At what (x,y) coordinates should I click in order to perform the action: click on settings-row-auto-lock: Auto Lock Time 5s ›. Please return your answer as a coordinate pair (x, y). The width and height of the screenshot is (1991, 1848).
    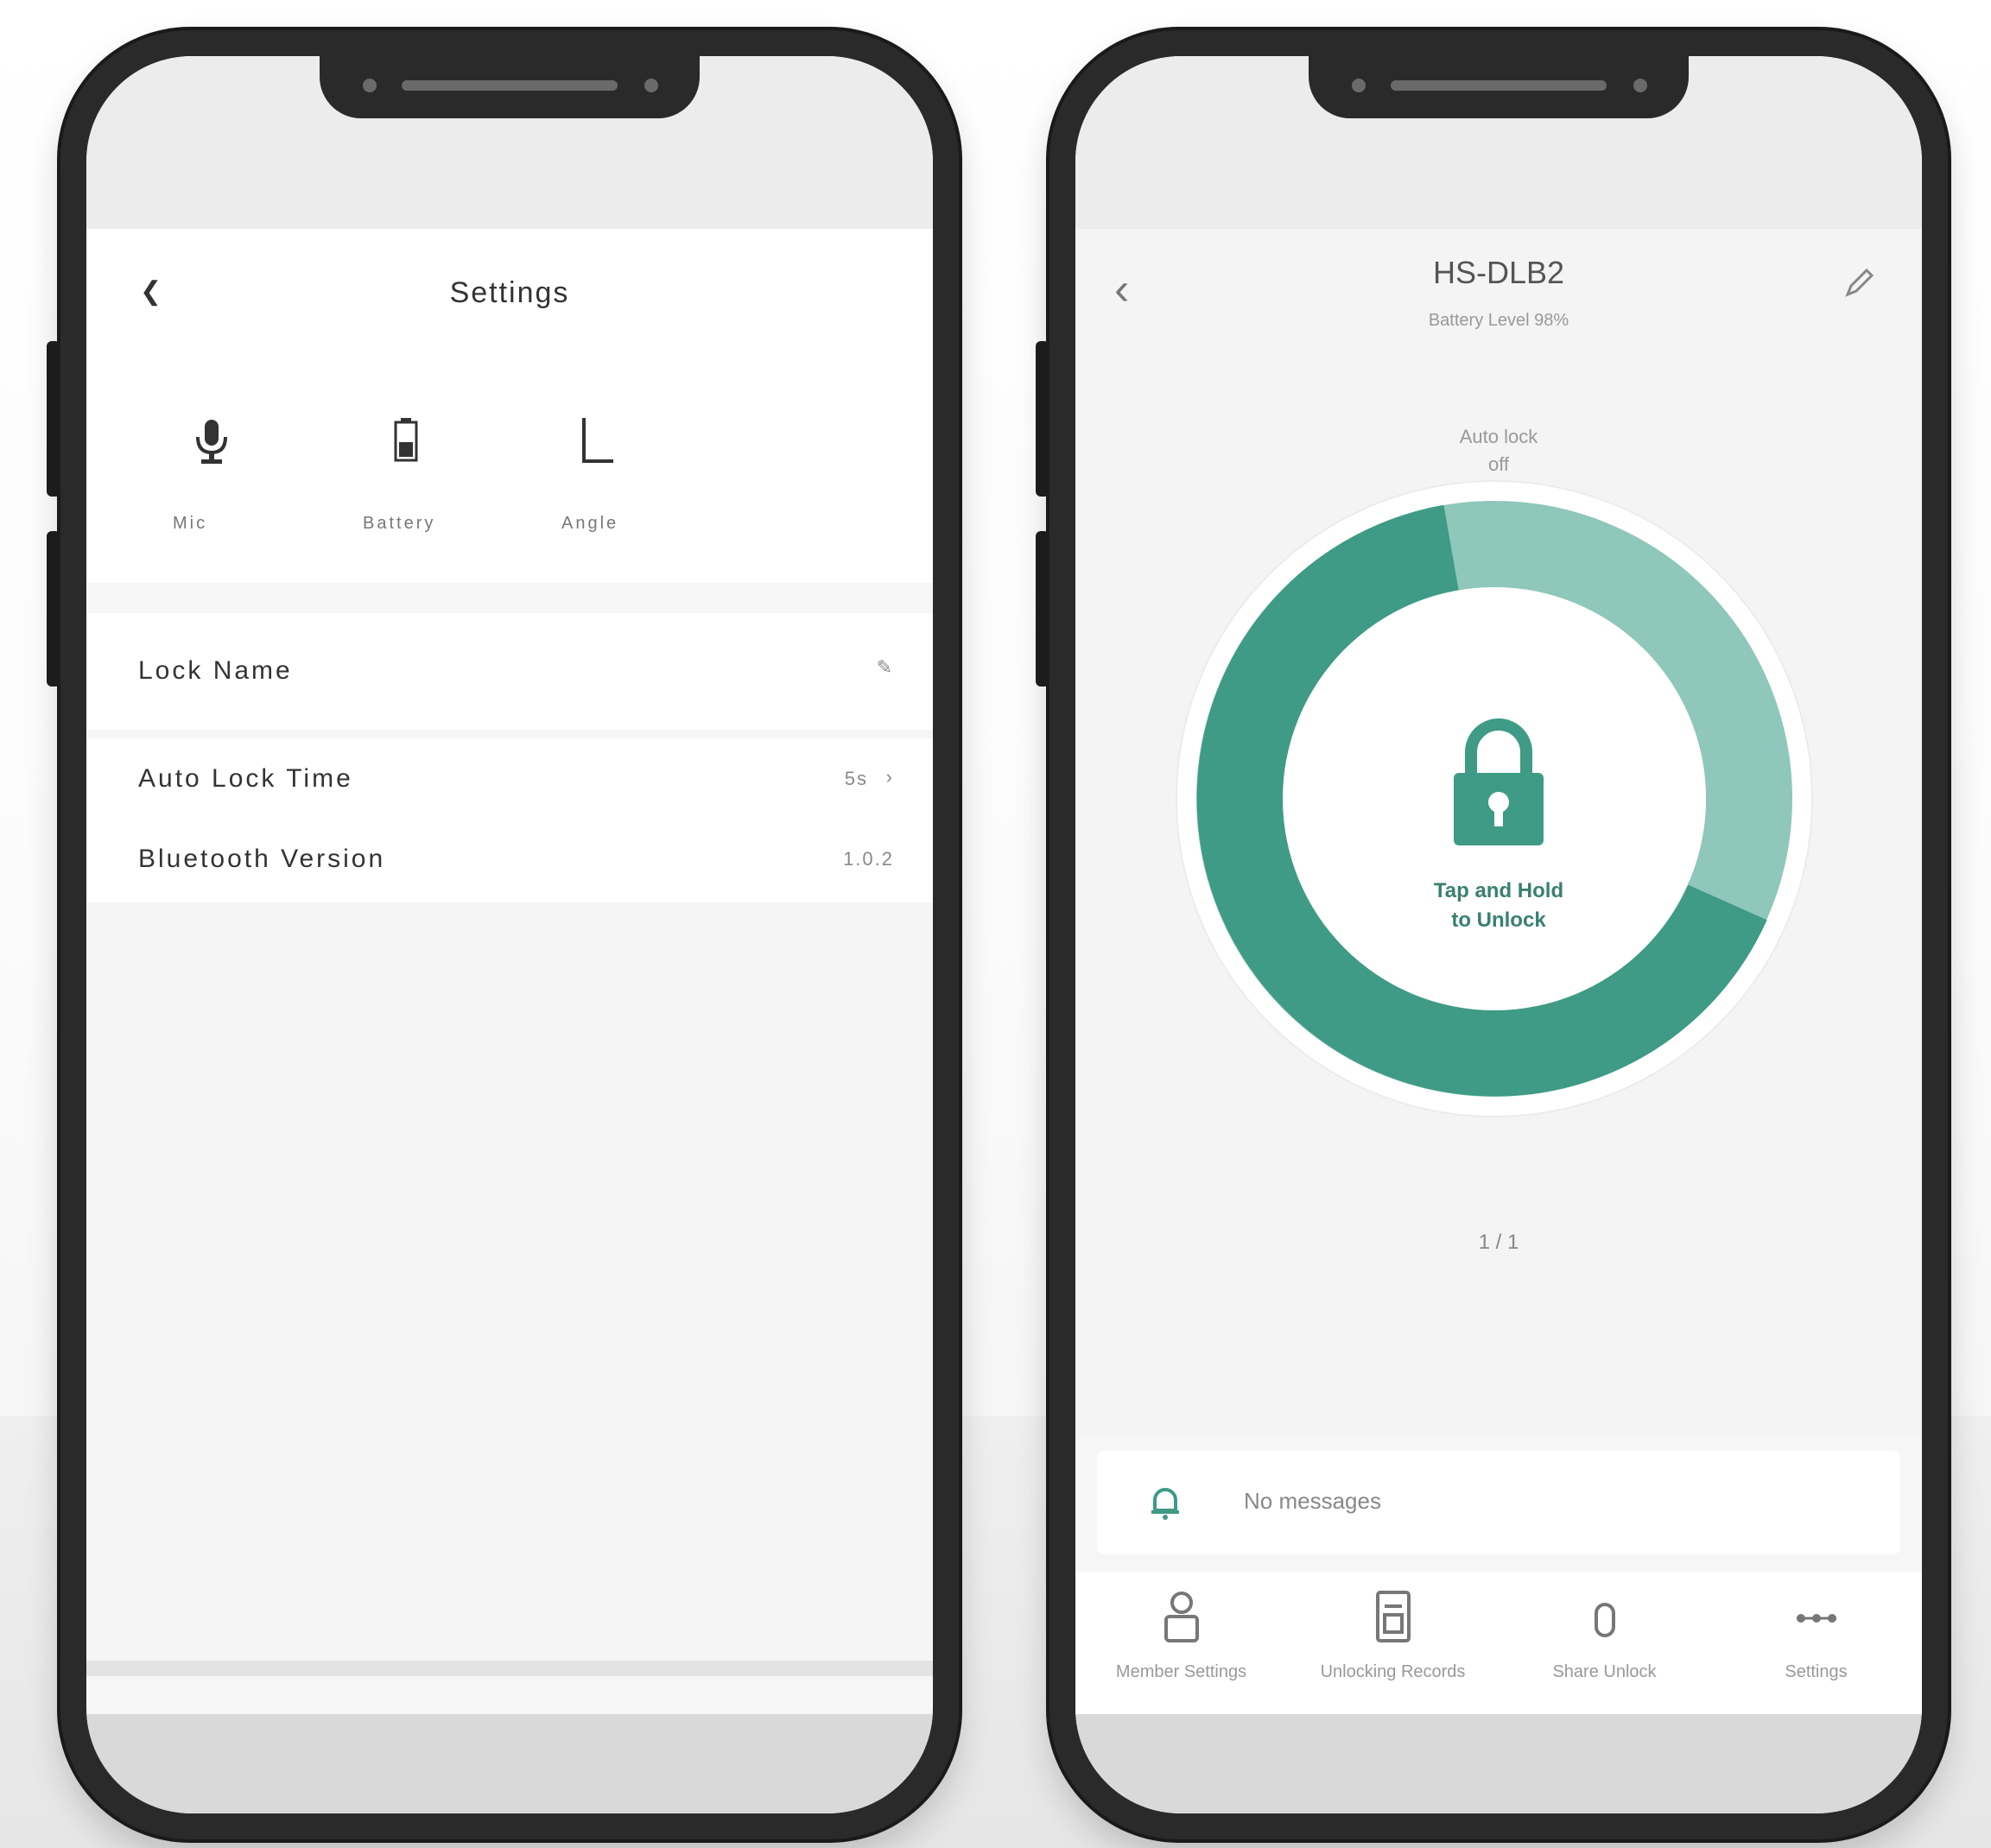
    Looking at the image, I should click on (510, 779).